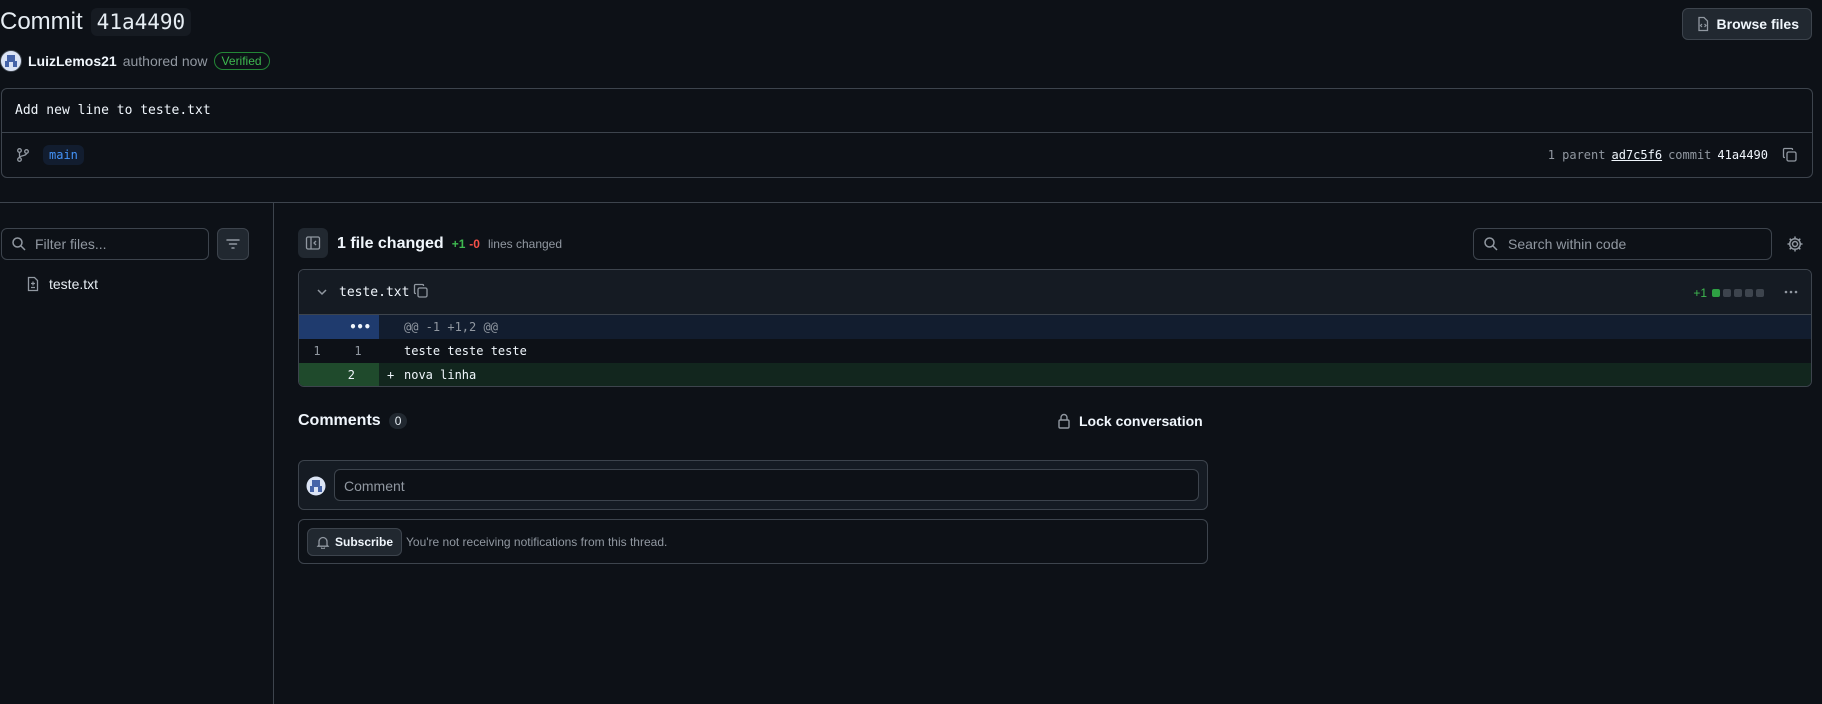 The image size is (1822, 704). I want to click on subscribe-button: Subscribe, so click(355, 542).